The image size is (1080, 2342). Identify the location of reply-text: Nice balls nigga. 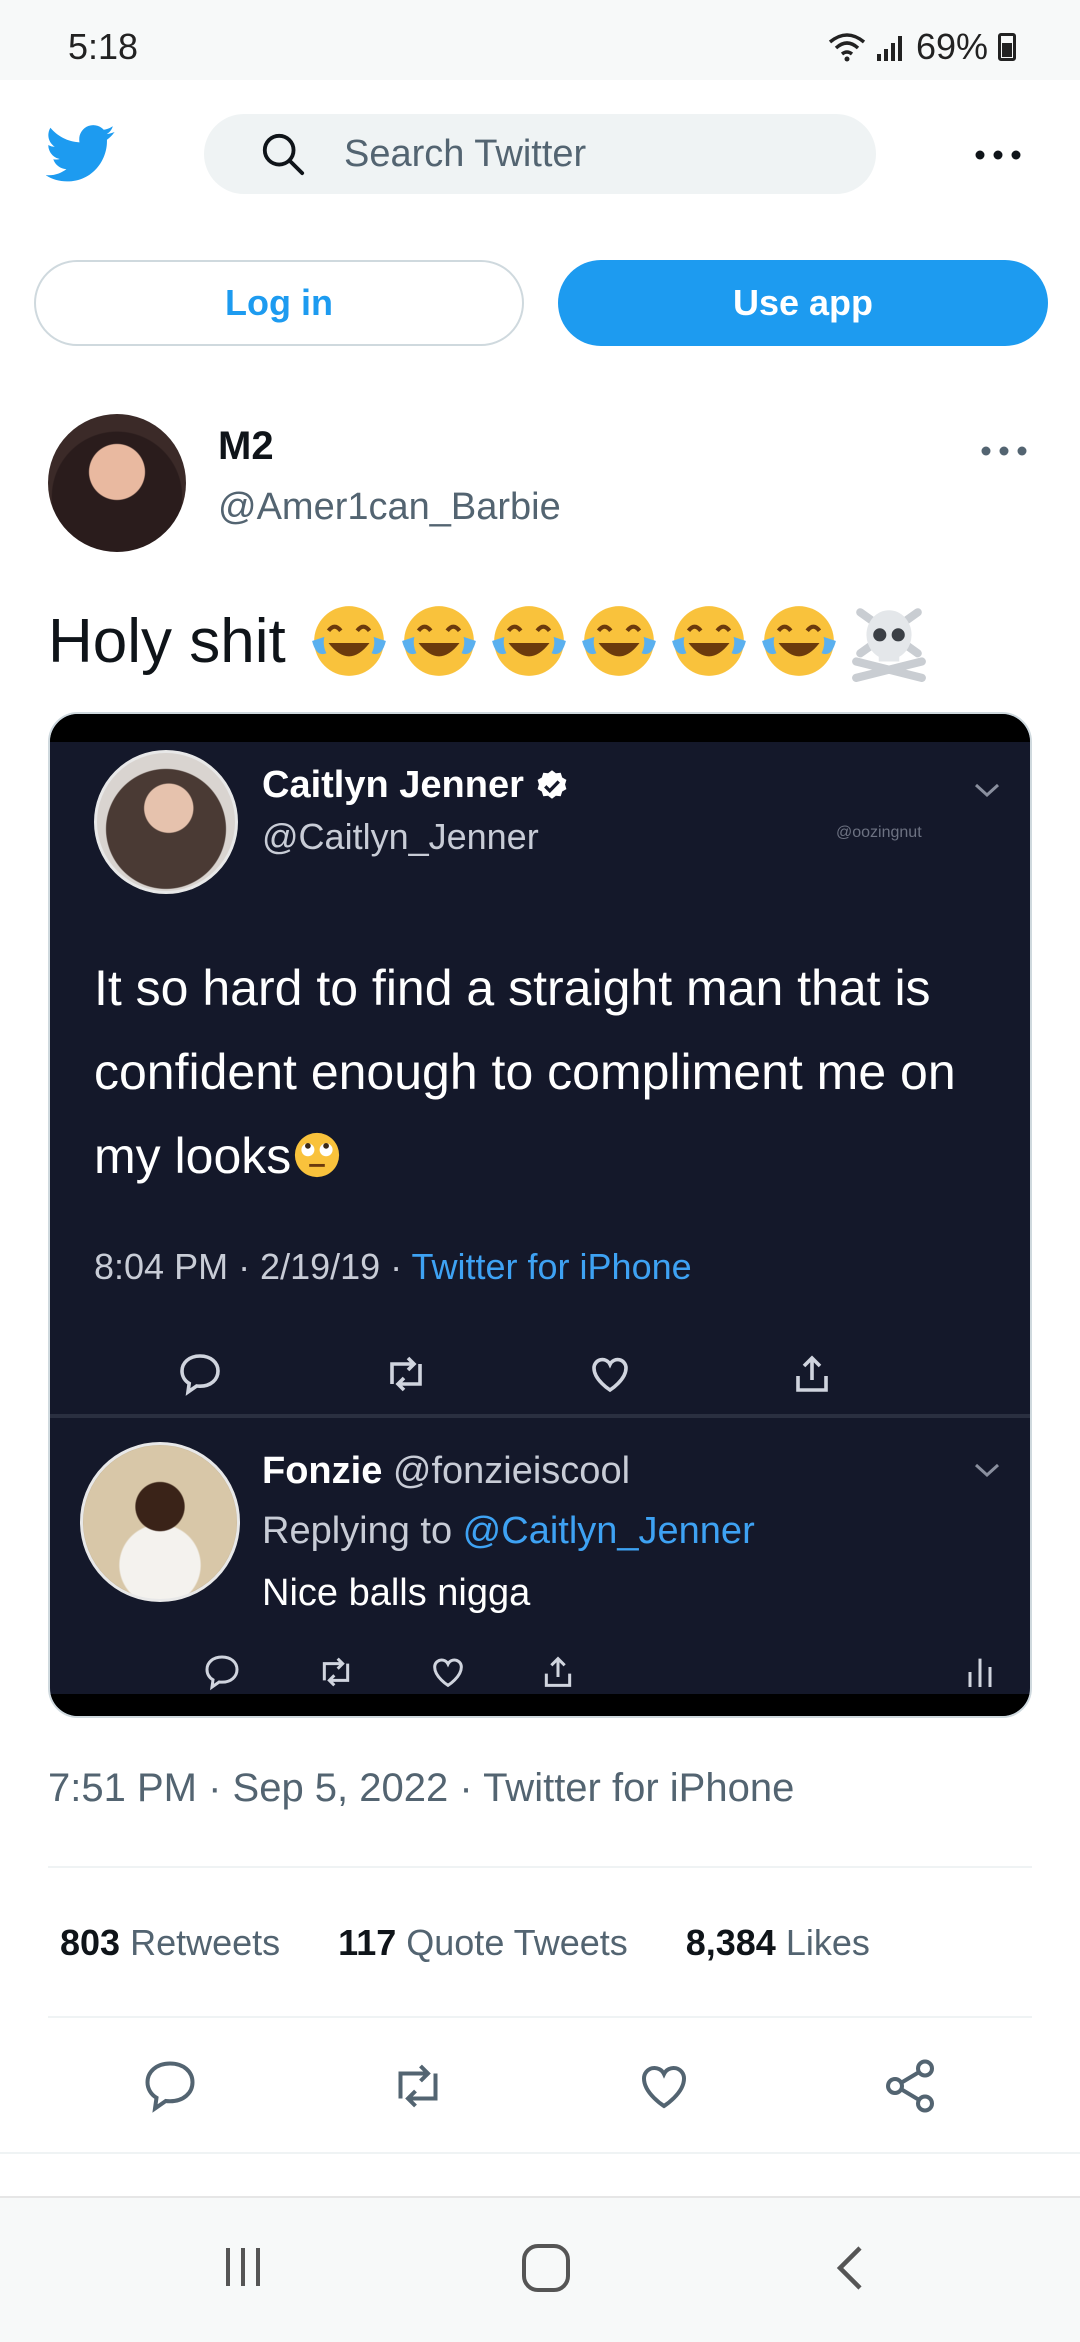
(396, 1593).